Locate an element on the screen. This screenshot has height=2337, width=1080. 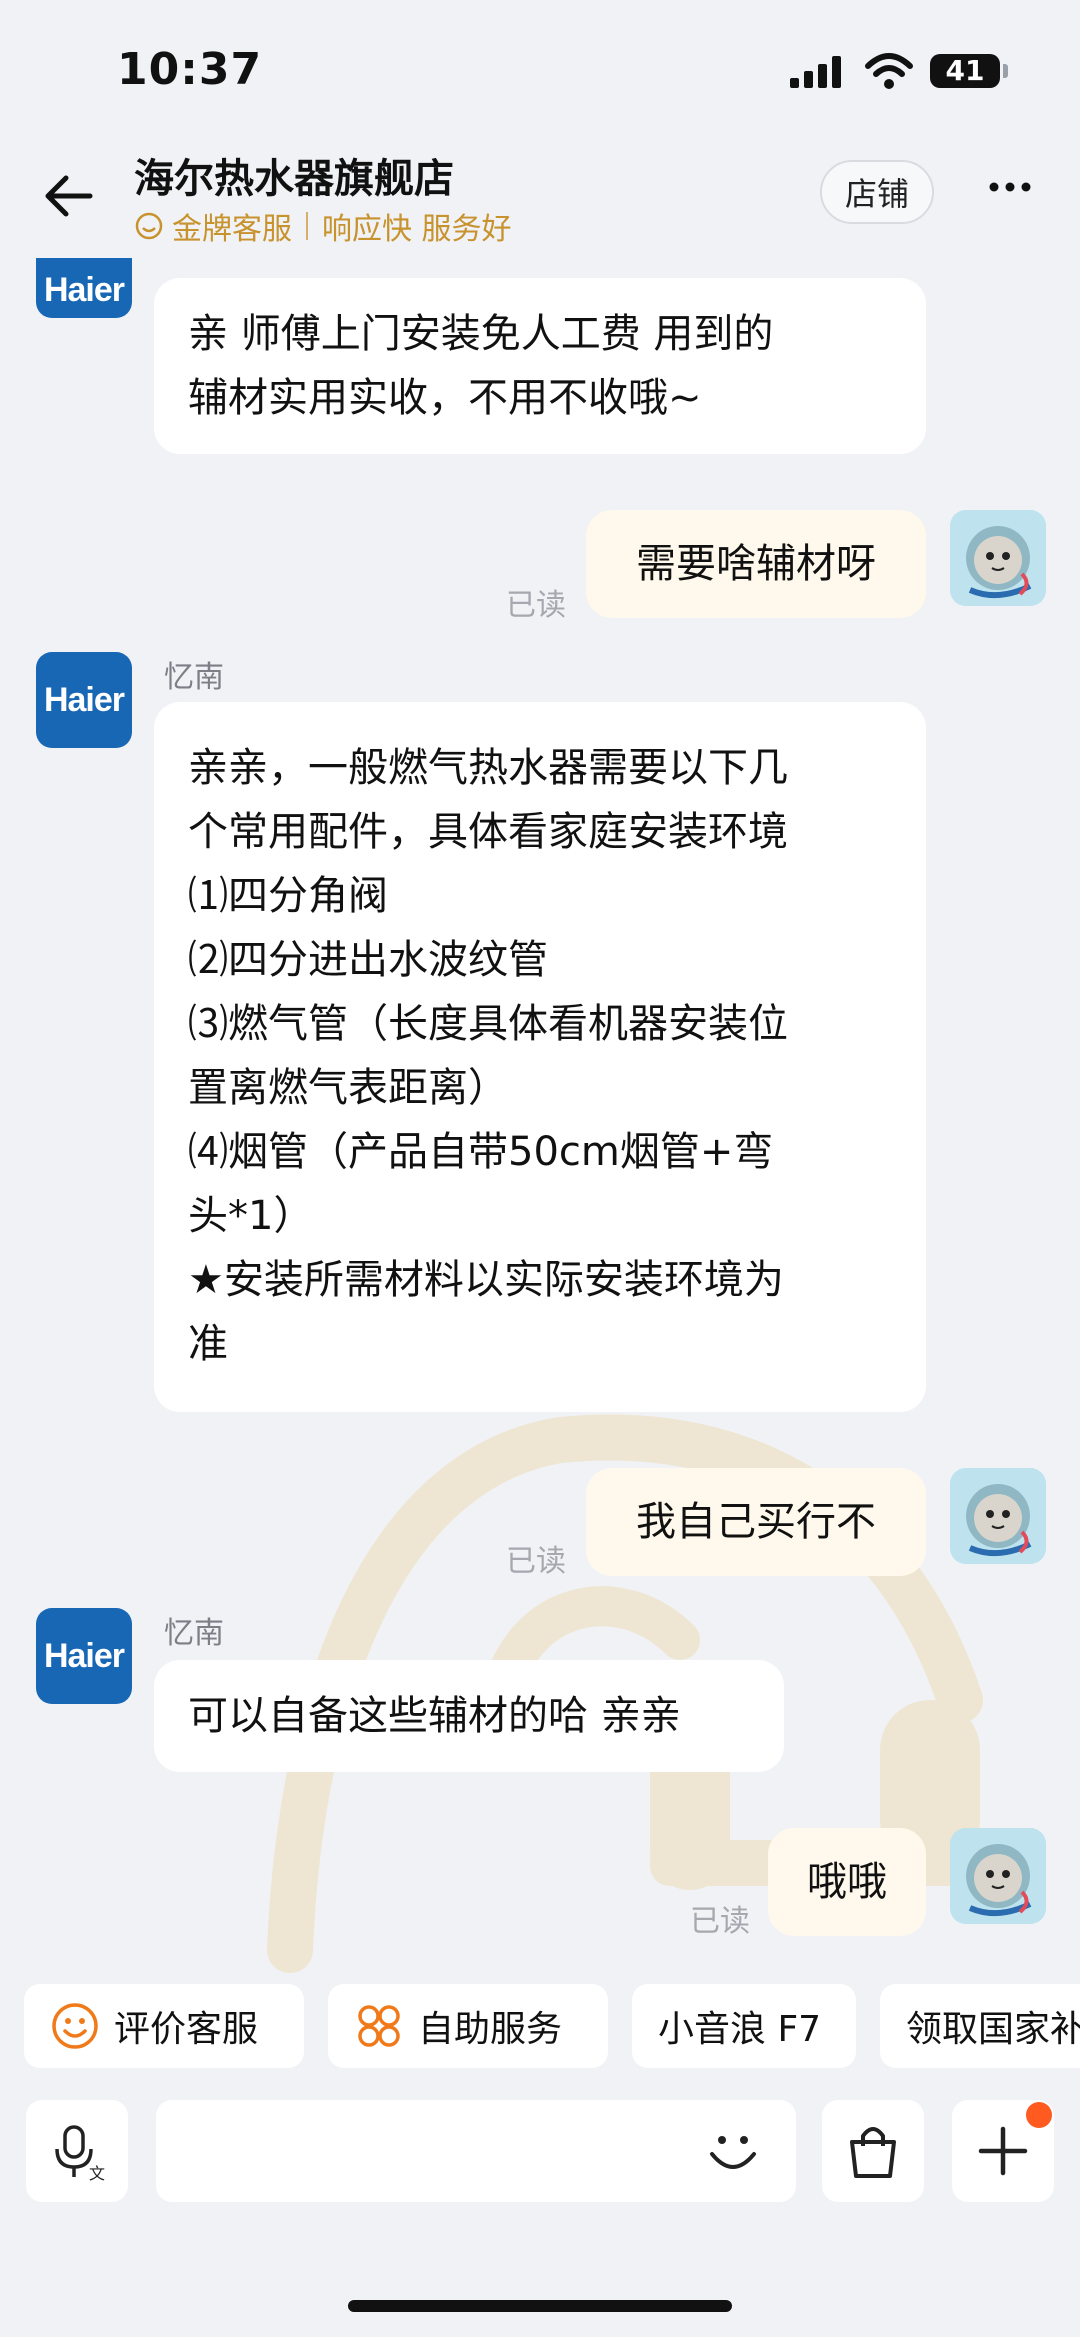
battery-cap is located at coordinates (1005, 71).